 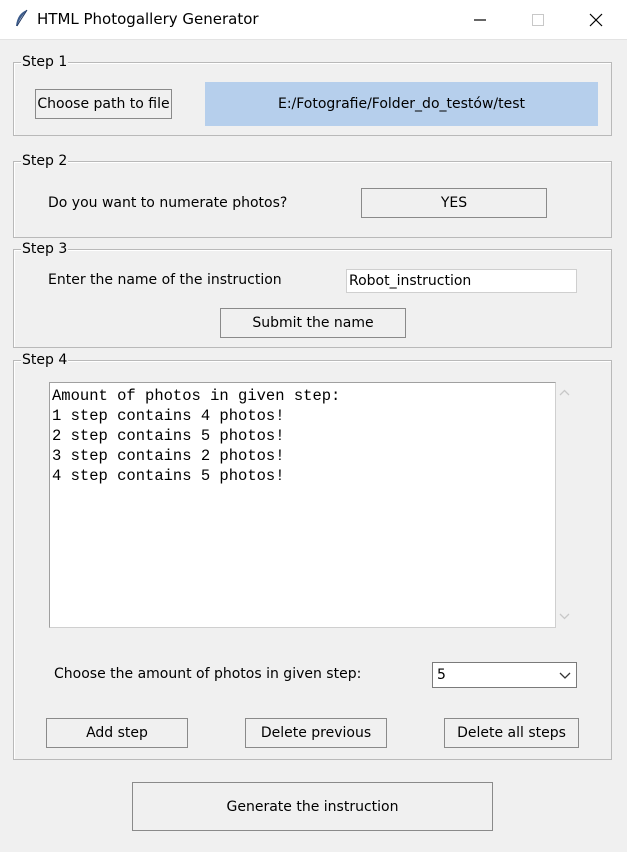 I want to click on amount-combobox: 5, so click(x=504, y=675).